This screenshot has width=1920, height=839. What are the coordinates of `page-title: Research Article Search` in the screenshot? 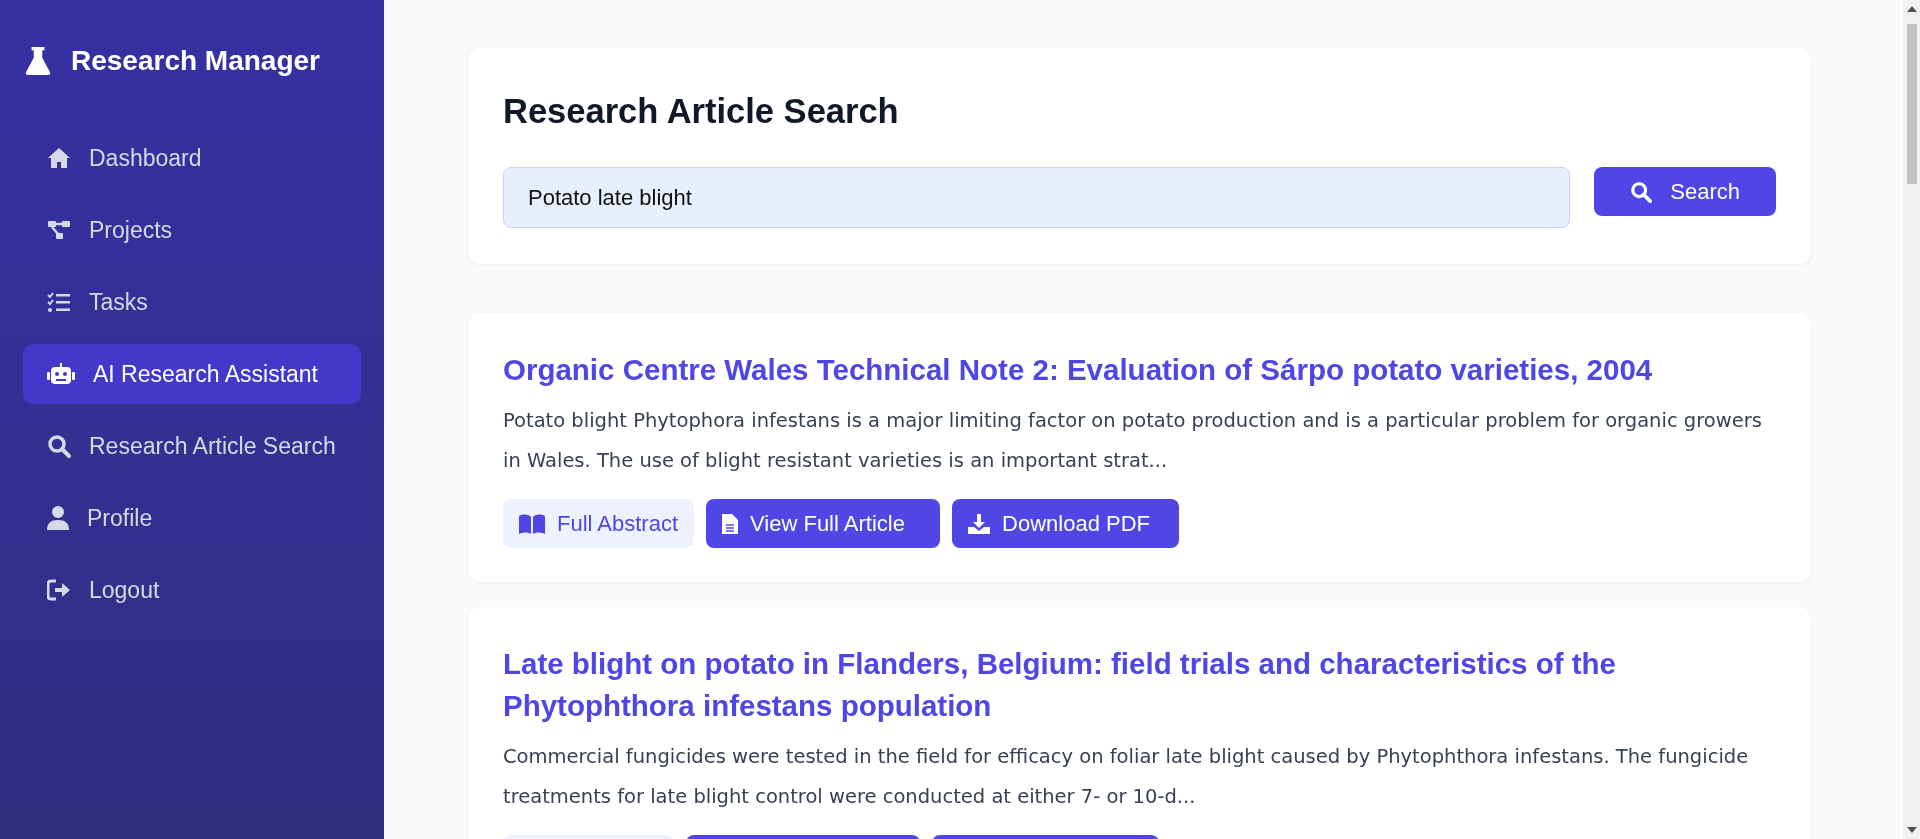 It's located at (701, 111).